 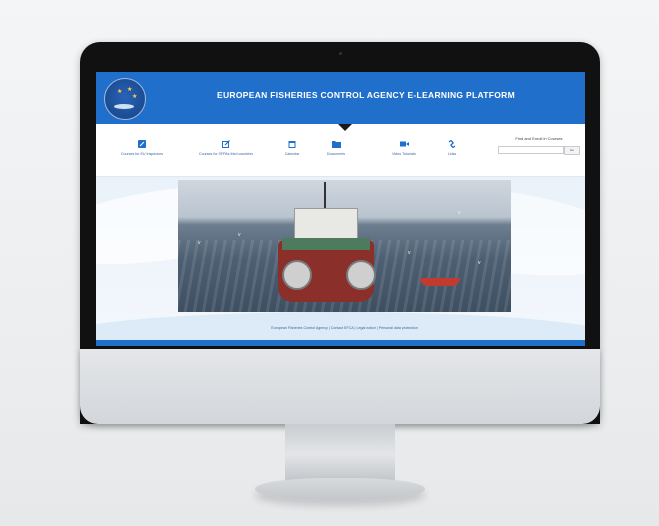 I want to click on nav-item-courses-eu-inspectors: Courses for EU Inspectors, so click(x=142, y=148).